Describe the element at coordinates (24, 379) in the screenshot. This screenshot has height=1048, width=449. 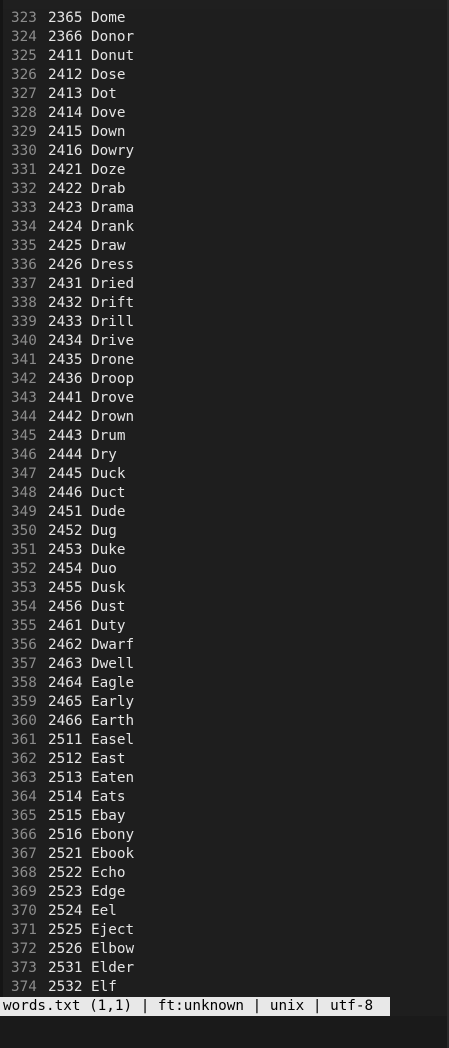
I see `line-number: 342` at that location.